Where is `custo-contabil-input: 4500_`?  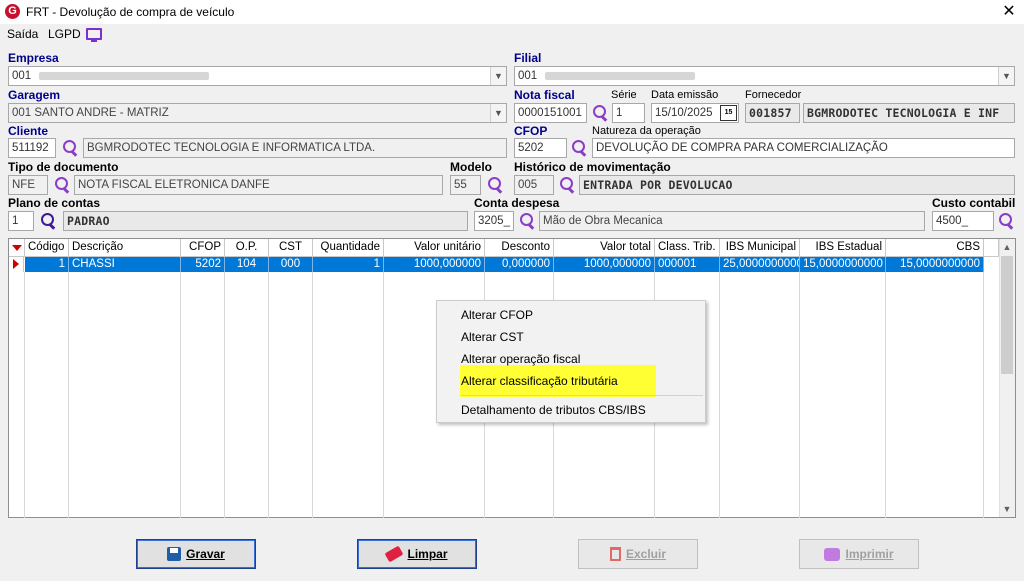 custo-contabil-input: 4500_ is located at coordinates (963, 221).